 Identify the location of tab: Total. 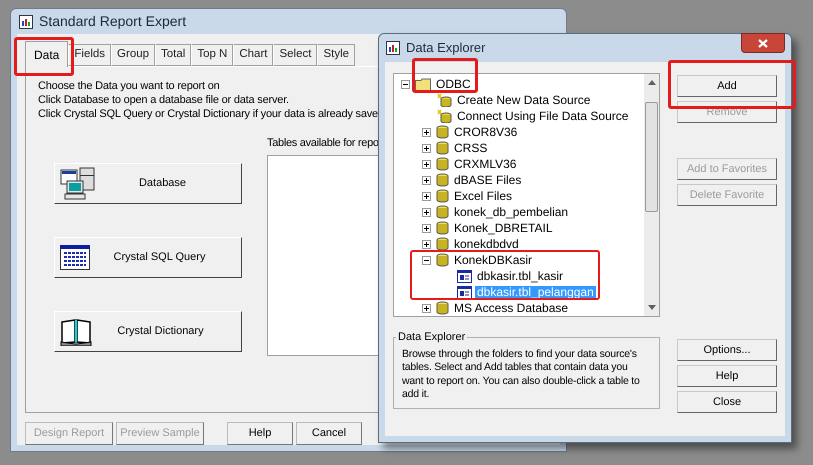
(173, 55).